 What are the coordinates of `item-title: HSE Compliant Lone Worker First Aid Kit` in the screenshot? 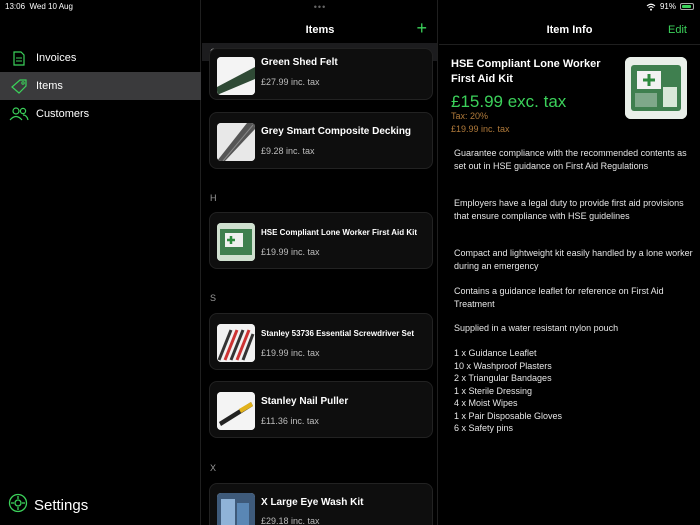 It's located at (526, 71).